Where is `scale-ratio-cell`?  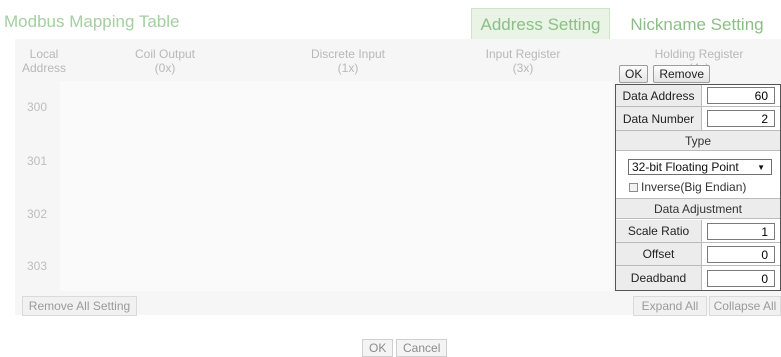 scale-ratio-cell is located at coordinates (741, 231).